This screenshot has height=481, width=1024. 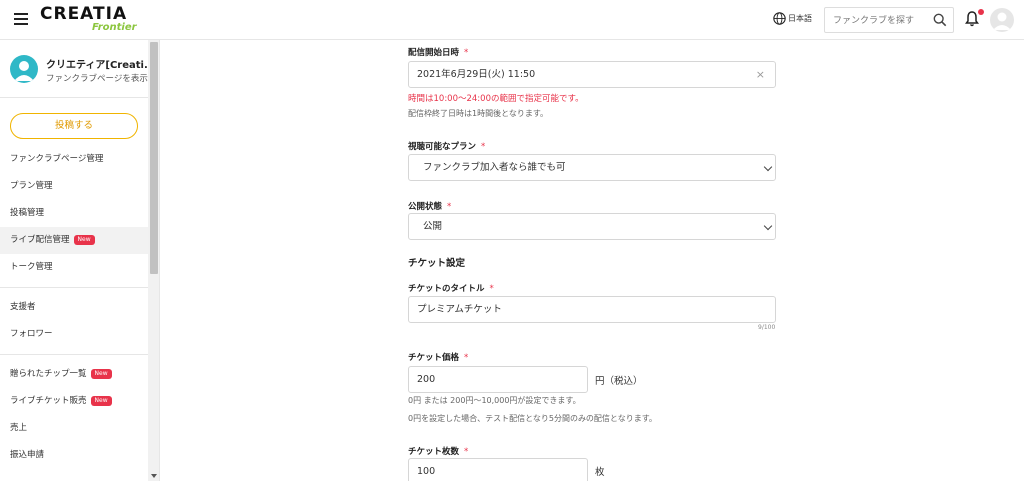 I want to click on price-value: 200, so click(x=426, y=379).